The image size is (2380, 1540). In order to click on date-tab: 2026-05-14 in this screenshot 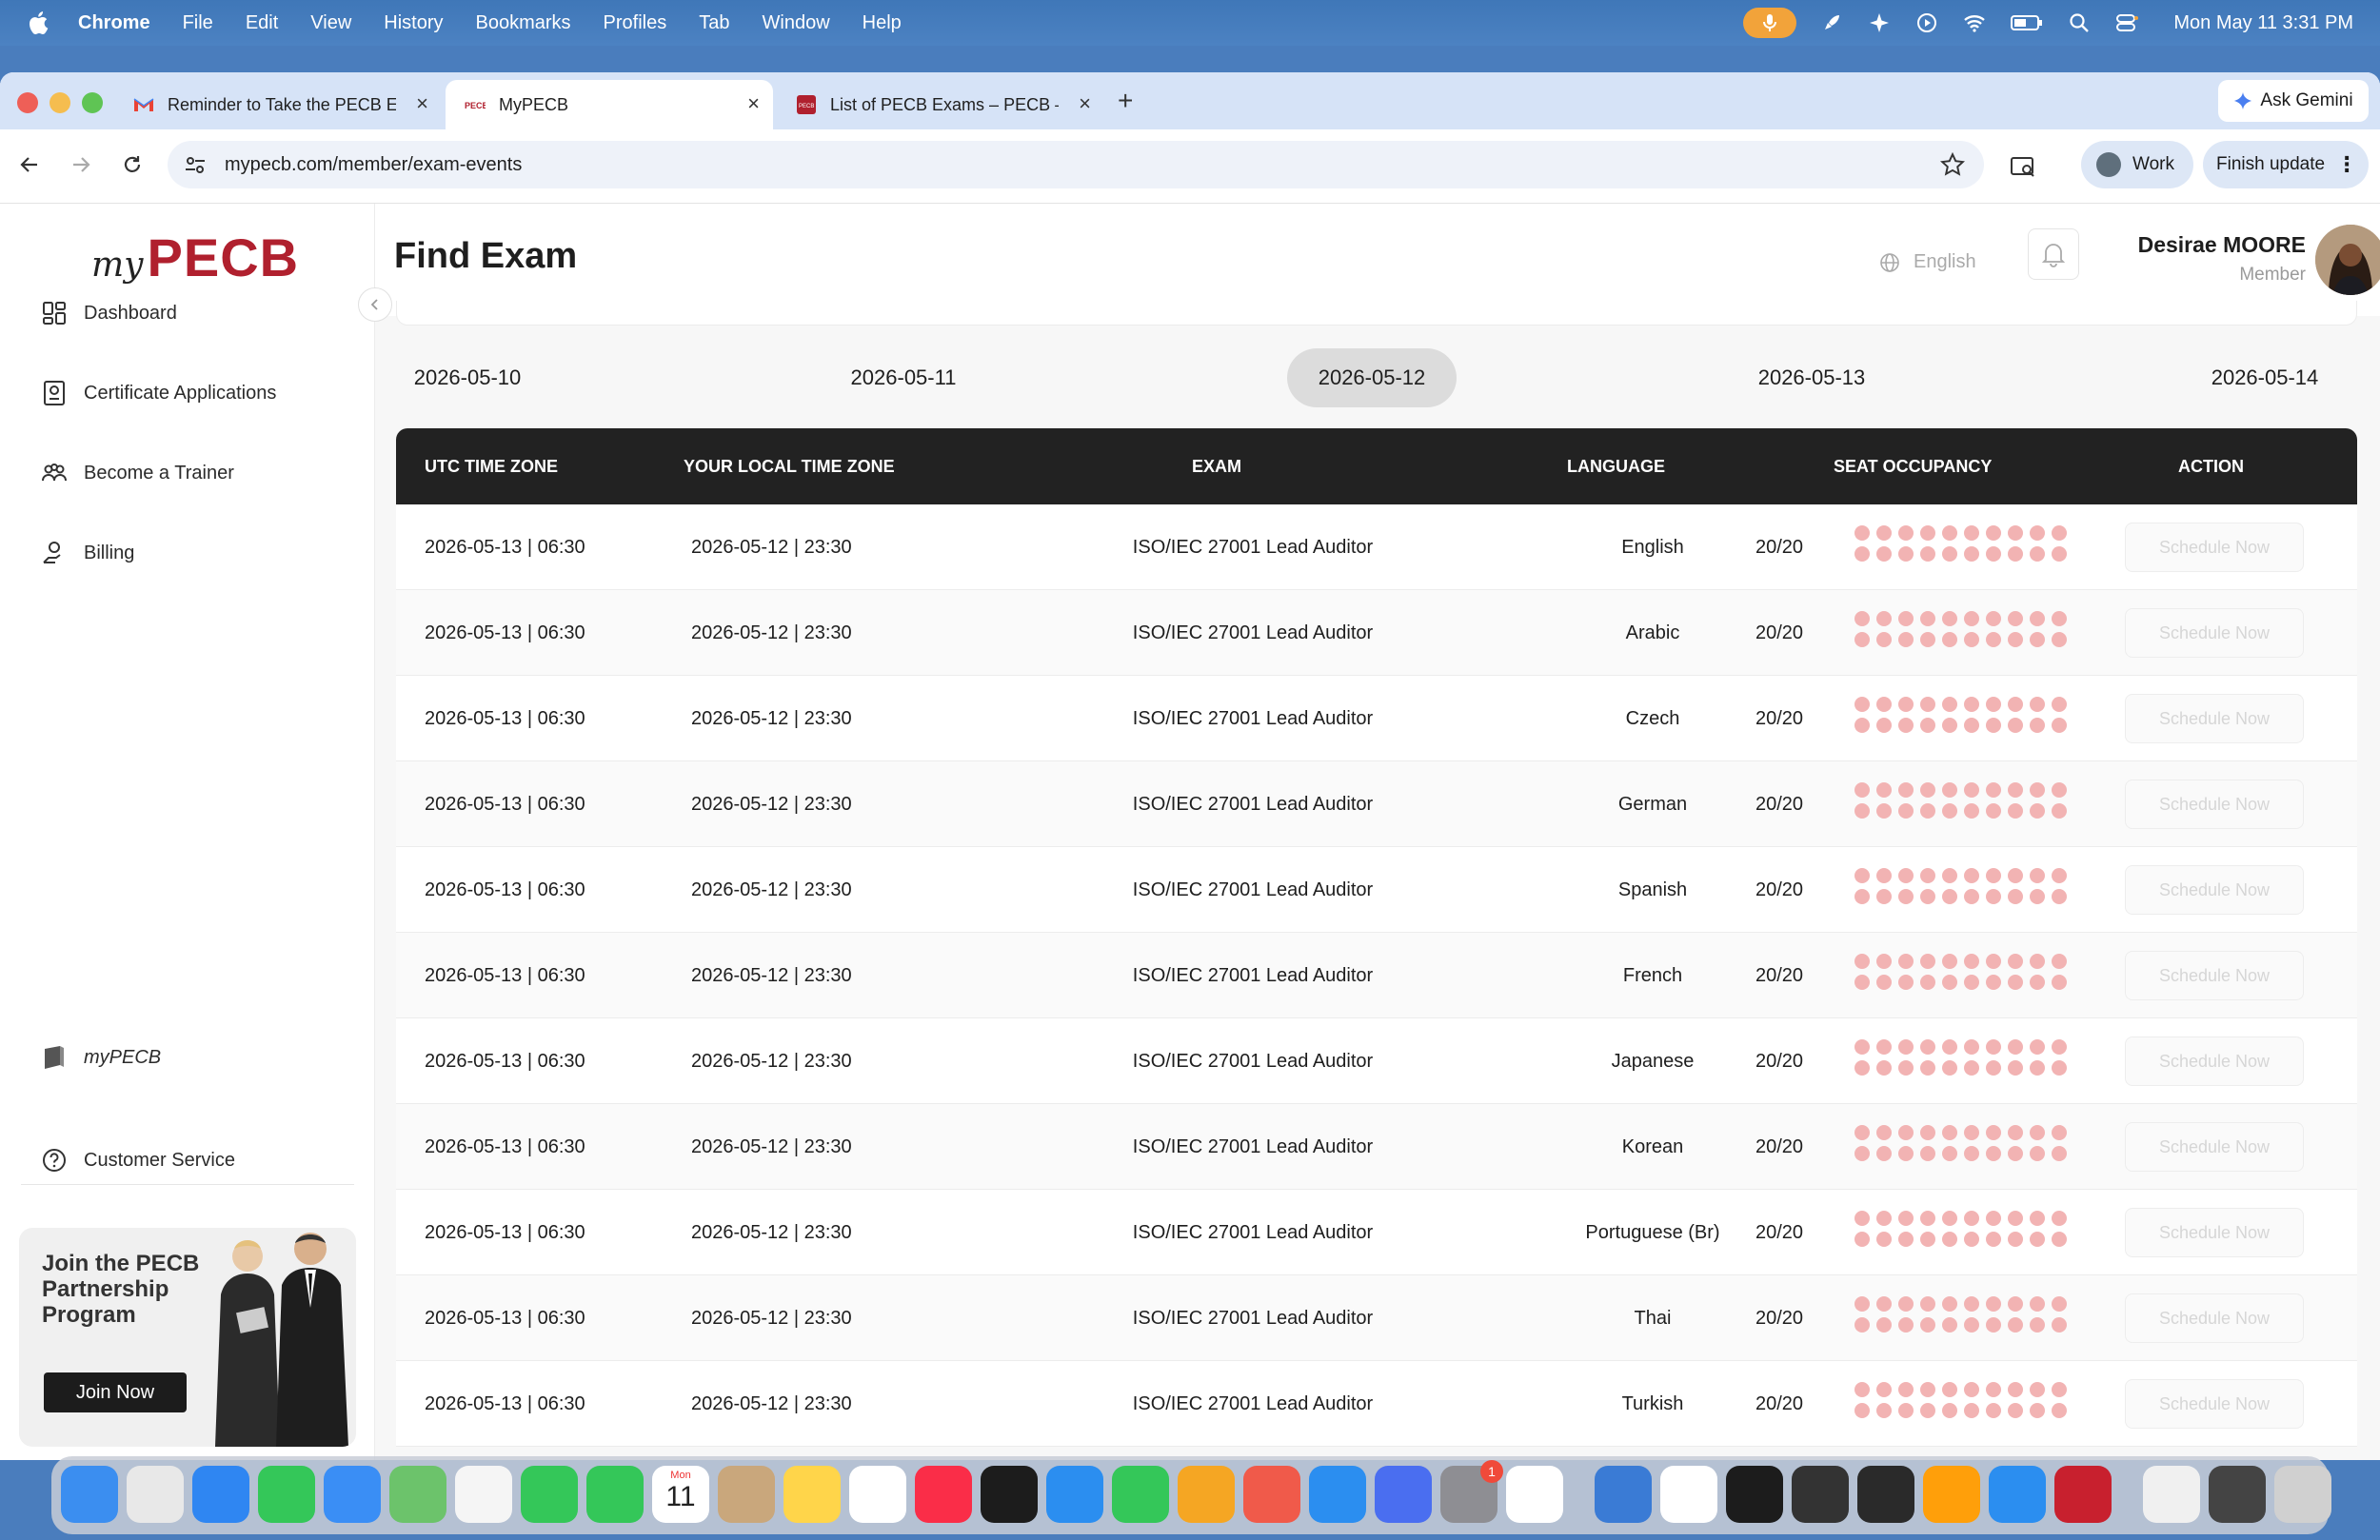, I will do `click(2264, 377)`.